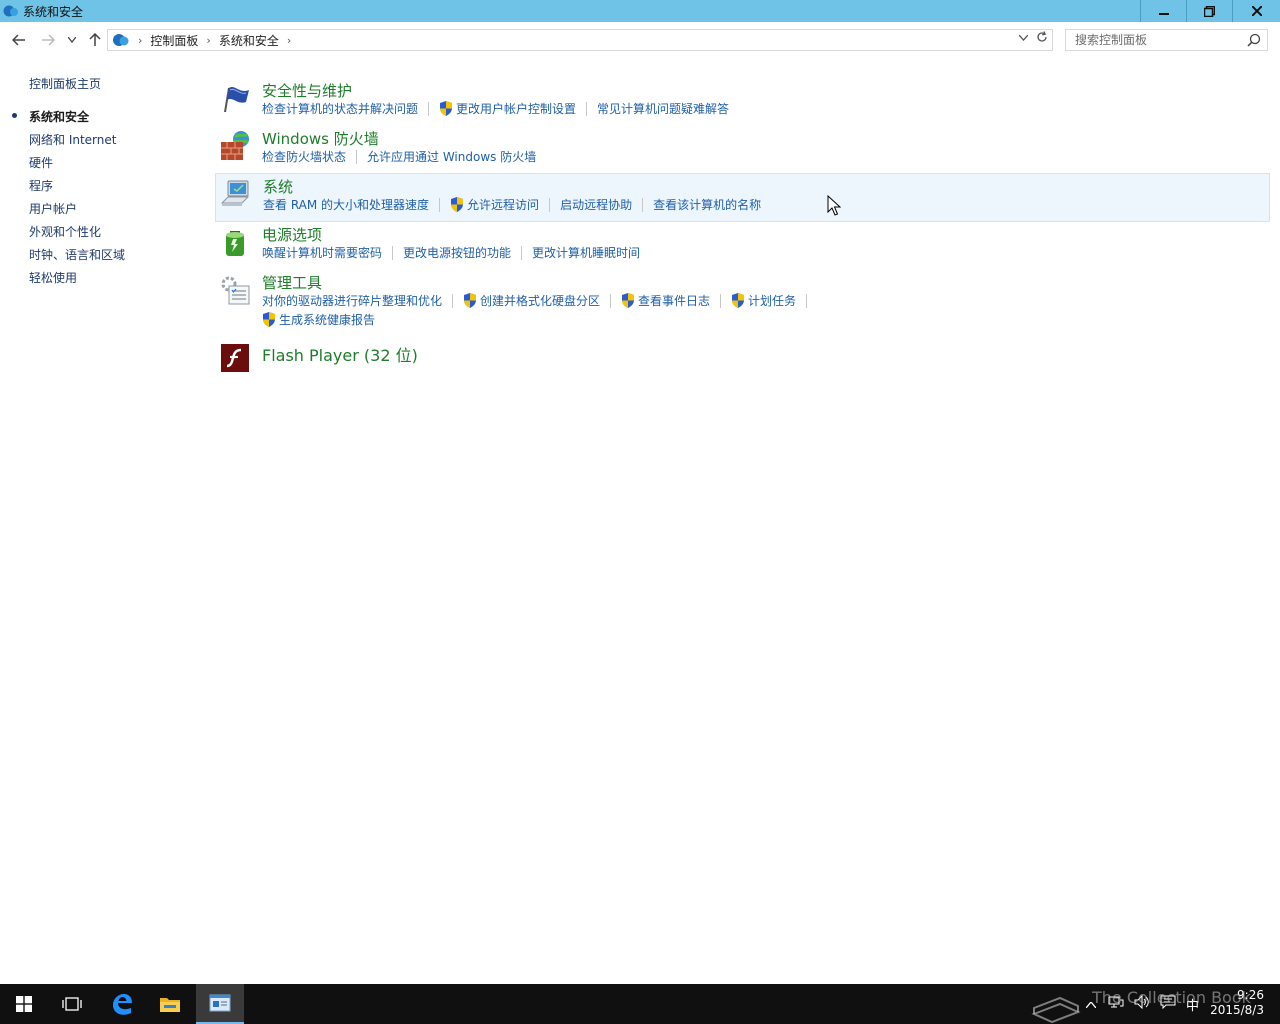 This screenshot has width=1280, height=1024. What do you see at coordinates (307, 90) in the screenshot?
I see `security-maintenance-title: 安全性与维护` at bounding box center [307, 90].